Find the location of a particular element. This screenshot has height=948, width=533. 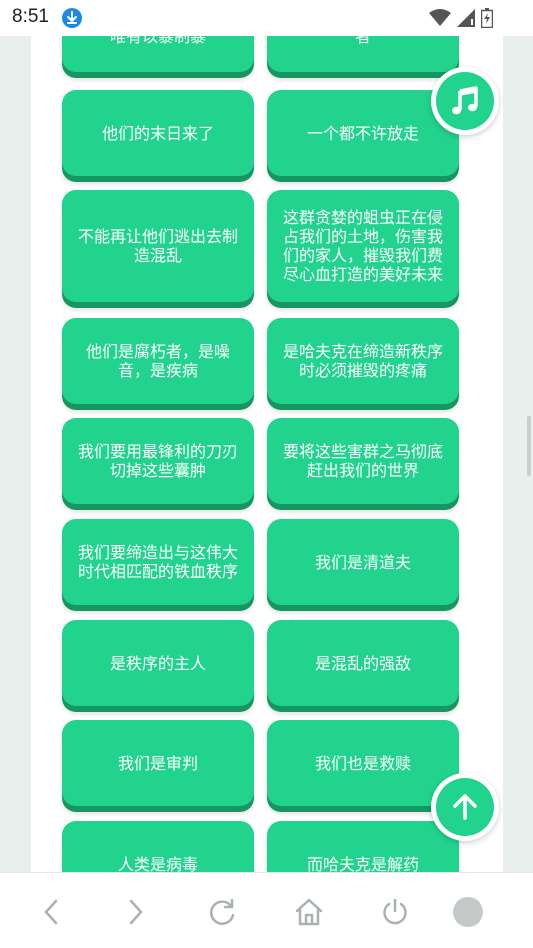

phrase-card: 他们是腐朽者，是噪音，是疾病 is located at coordinates (158, 361).